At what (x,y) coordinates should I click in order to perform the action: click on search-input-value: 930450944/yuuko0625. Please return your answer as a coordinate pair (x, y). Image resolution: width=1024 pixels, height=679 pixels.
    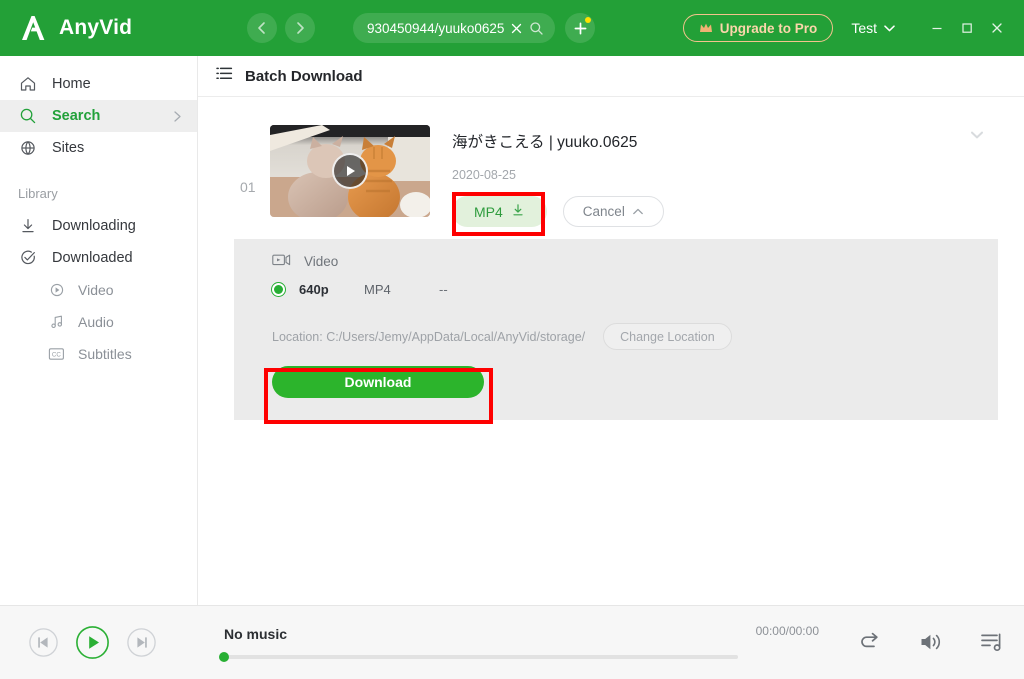
    Looking at the image, I should click on (436, 28).